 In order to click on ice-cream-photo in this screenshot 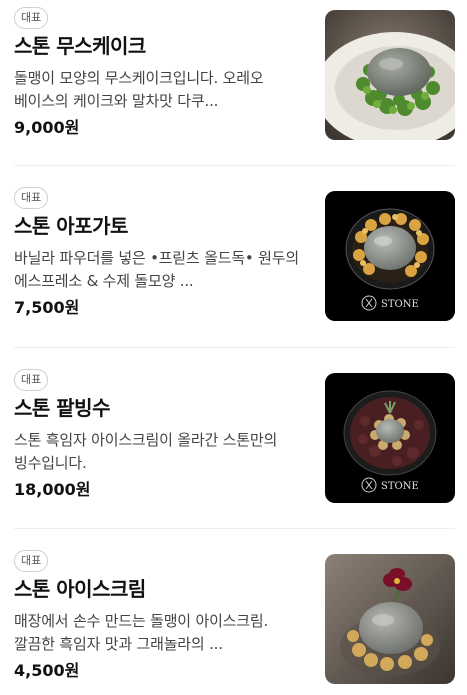, I will do `click(390, 619)`.